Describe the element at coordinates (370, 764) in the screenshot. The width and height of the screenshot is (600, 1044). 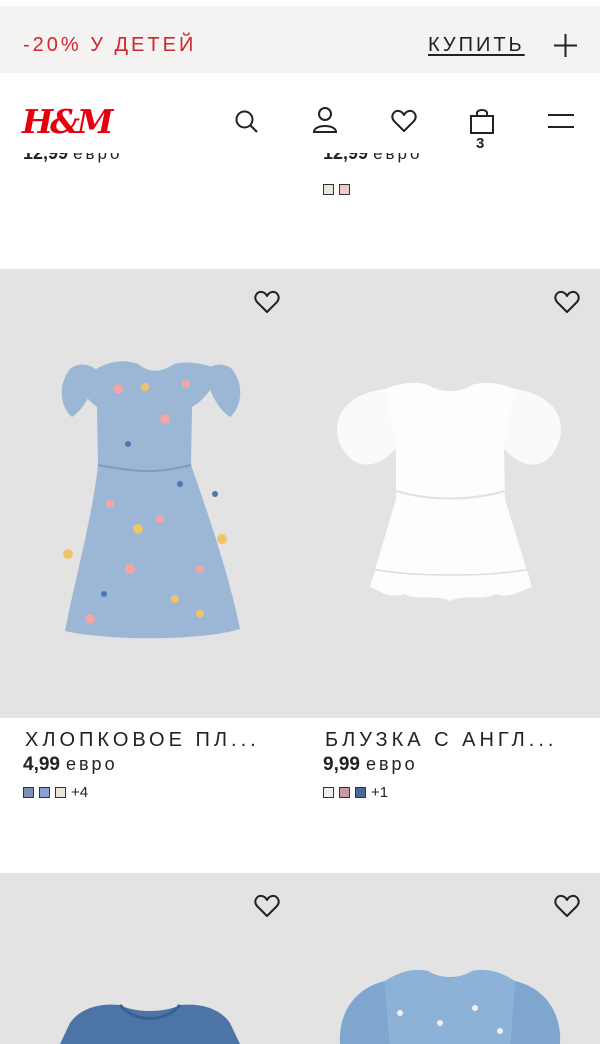
I see `product-price: 9,99 евро` at that location.